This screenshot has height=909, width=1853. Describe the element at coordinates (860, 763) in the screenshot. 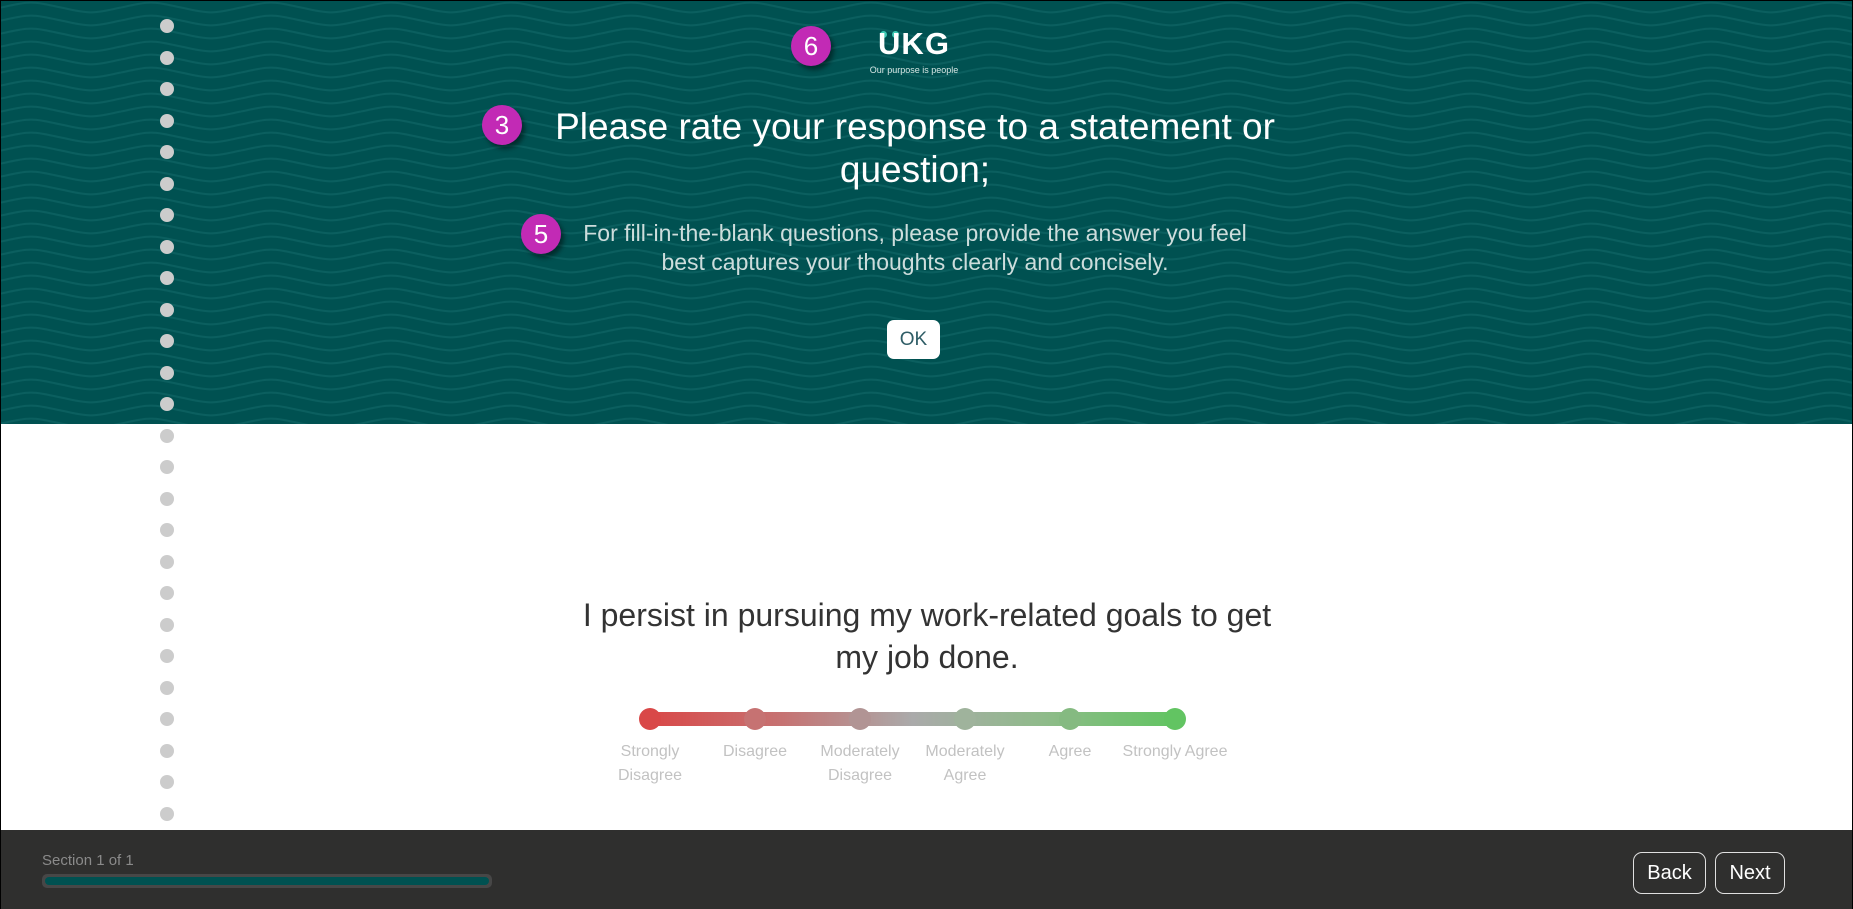

I see `rating-option-label: Moderately Disagree` at that location.